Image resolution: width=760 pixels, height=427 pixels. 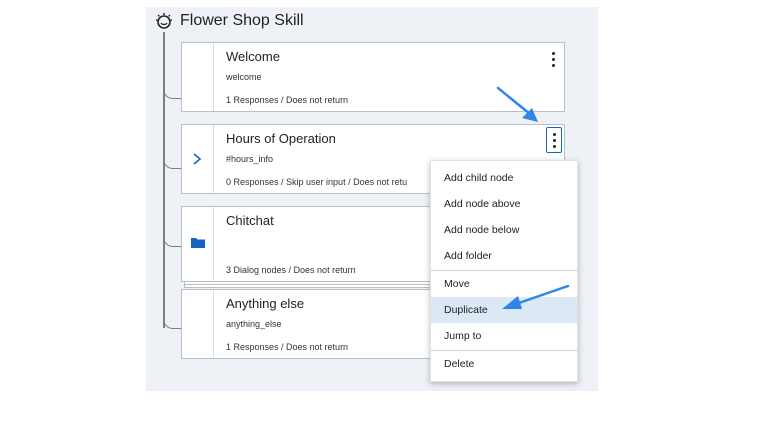 What do you see at coordinates (164, 21) in the screenshot?
I see `ibm-watson-icon` at bounding box center [164, 21].